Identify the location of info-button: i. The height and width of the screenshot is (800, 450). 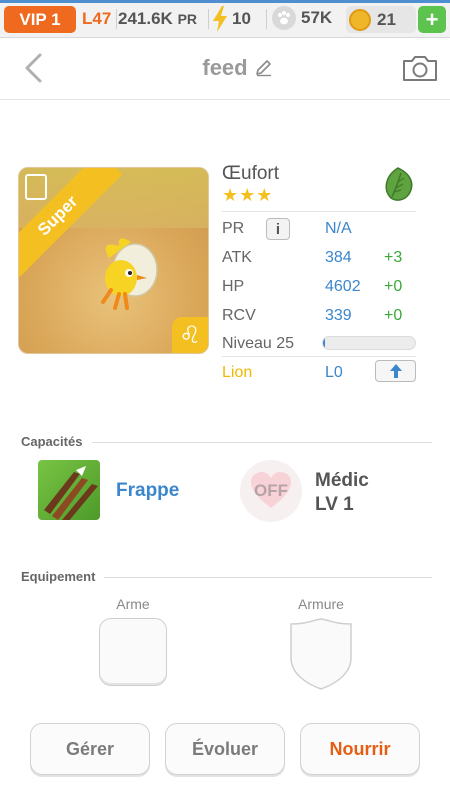
(278, 229).